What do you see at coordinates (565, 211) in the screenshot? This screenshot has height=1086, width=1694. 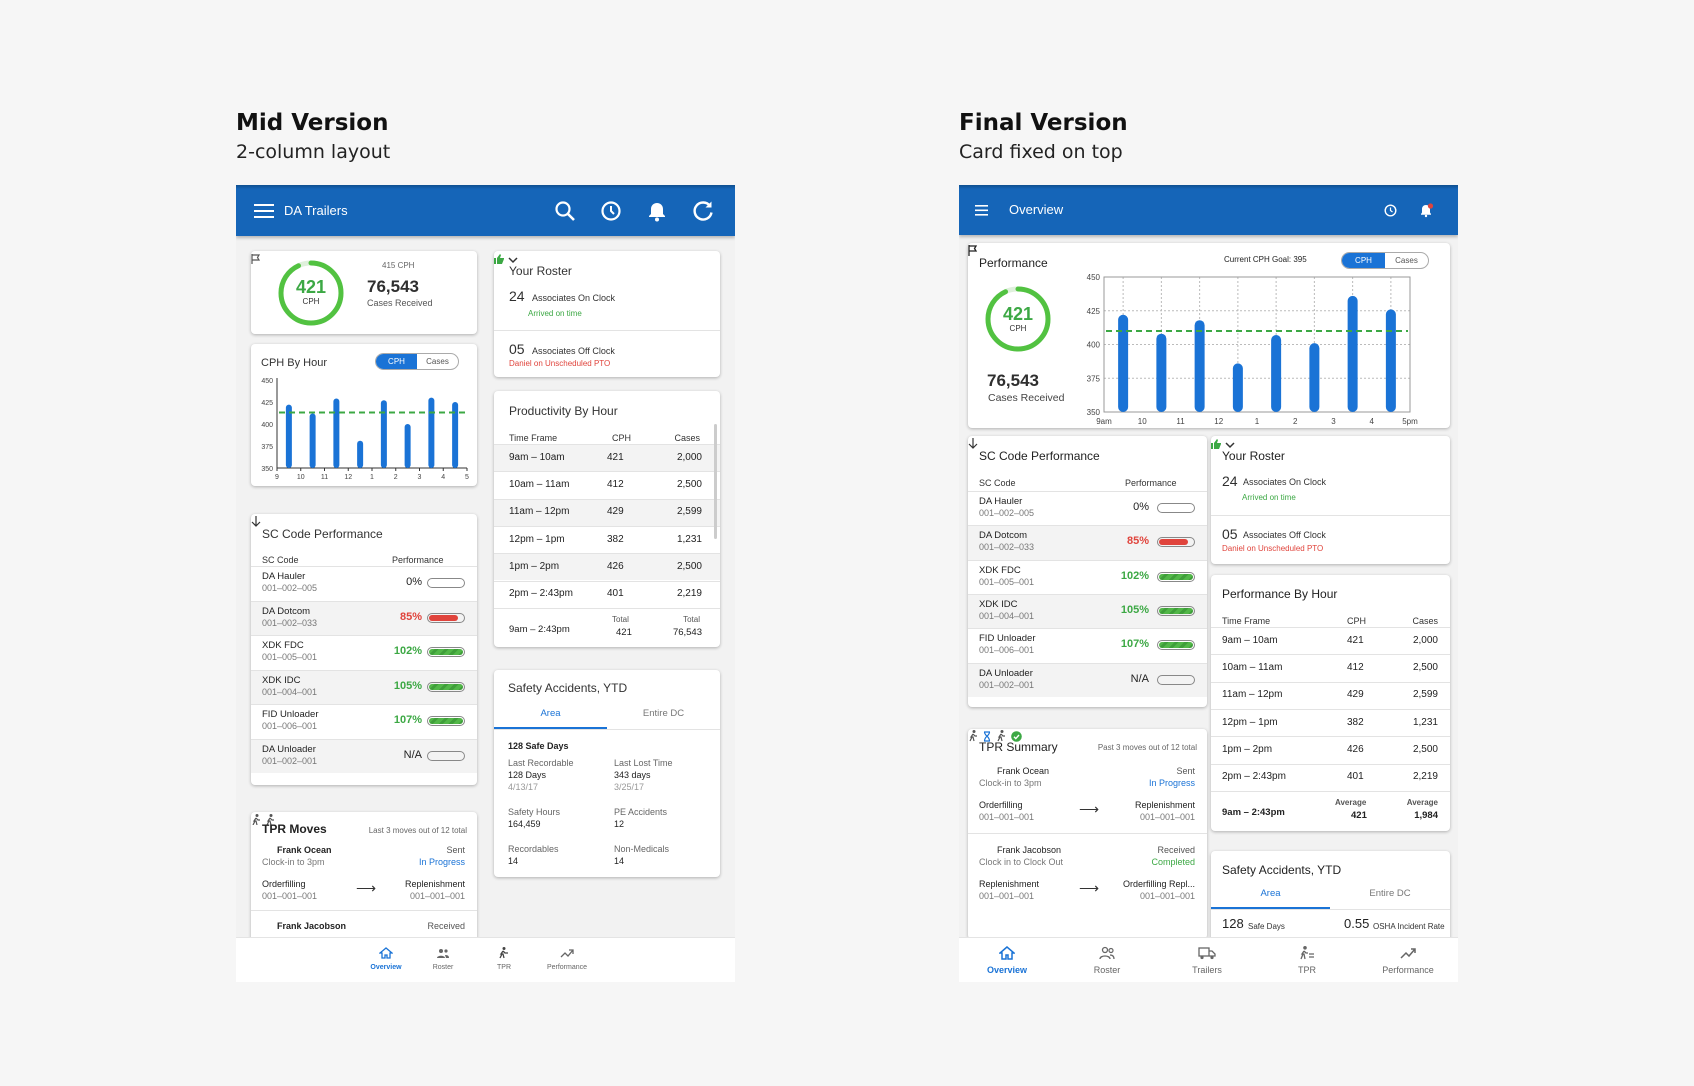 I see `search-icon` at bounding box center [565, 211].